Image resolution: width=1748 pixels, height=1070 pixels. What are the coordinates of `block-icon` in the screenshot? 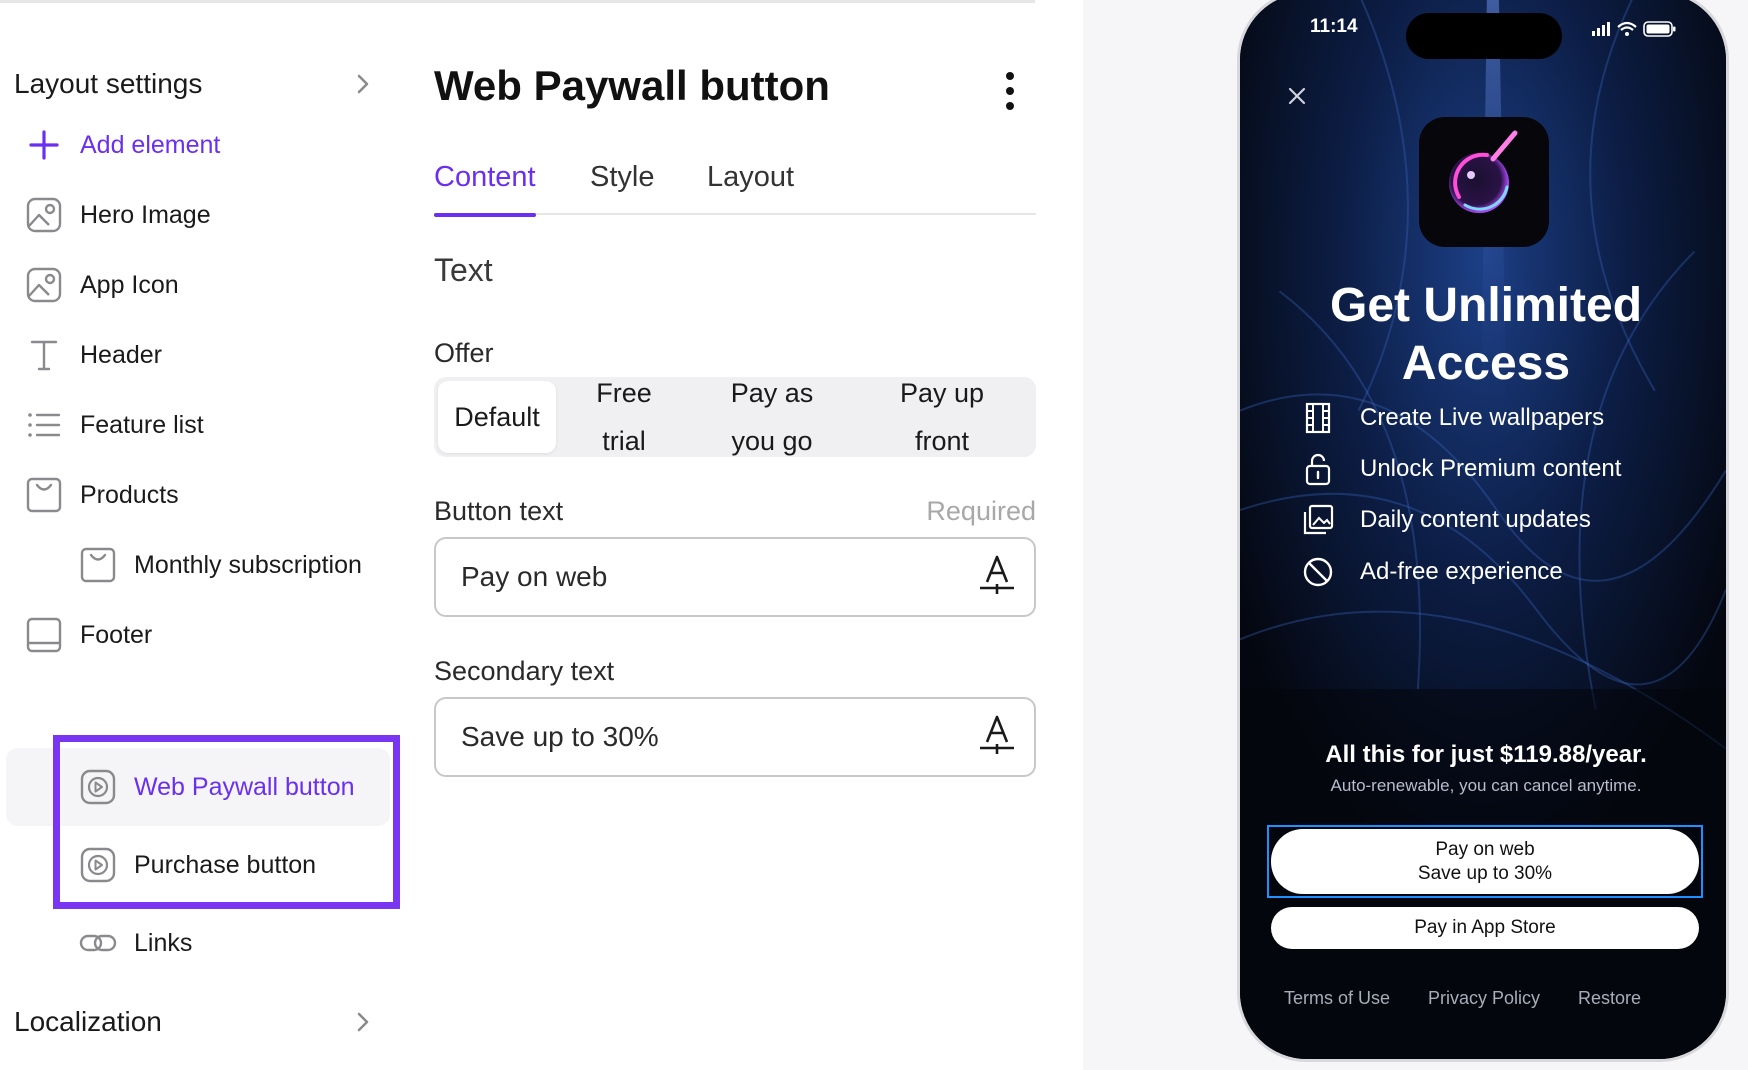 It's located at (1318, 572).